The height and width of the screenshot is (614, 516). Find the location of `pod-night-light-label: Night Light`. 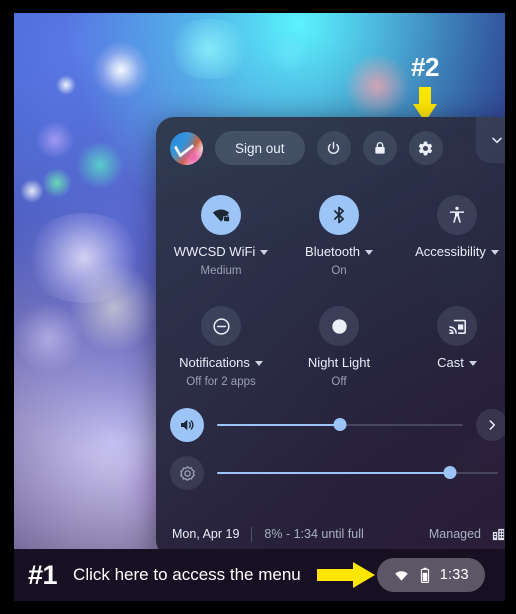

pod-night-light-label: Night Light is located at coordinates (339, 363).